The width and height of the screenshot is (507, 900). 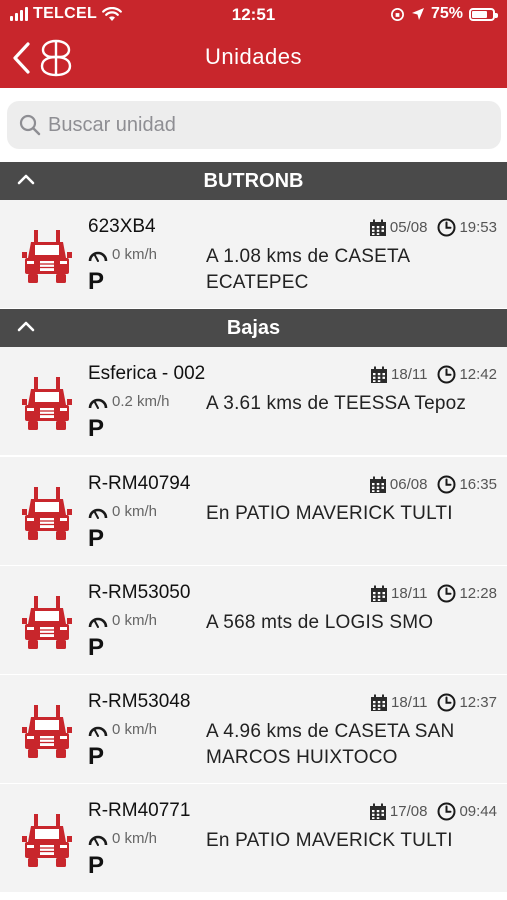 I want to click on report-time: 12:37, so click(x=478, y=702).